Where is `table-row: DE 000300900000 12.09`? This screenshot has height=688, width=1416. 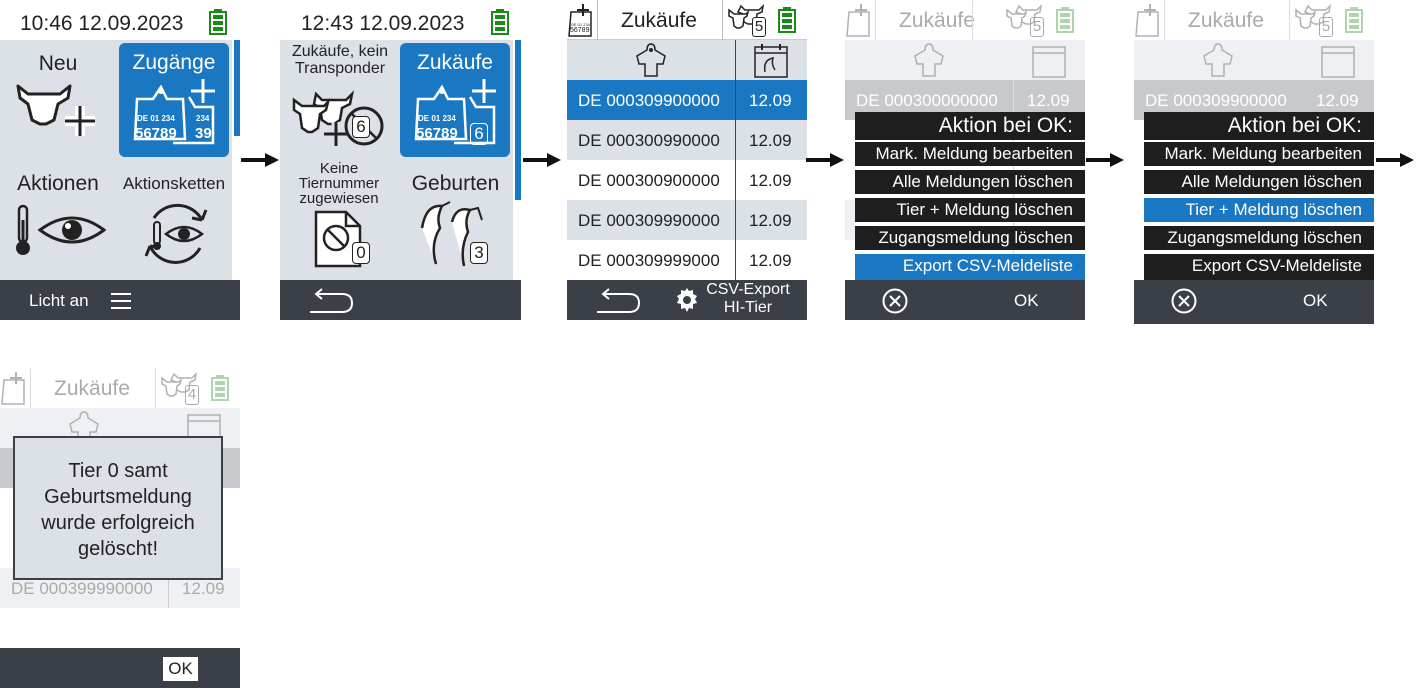
table-row: DE 000300900000 12.09 is located at coordinates (687, 180).